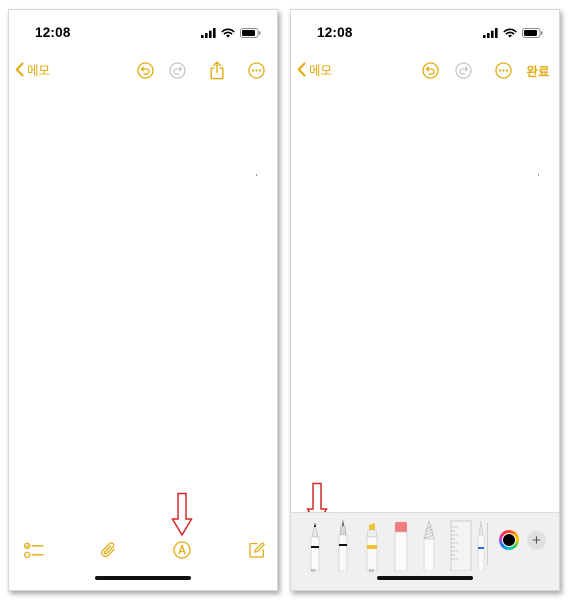 This screenshot has height=600, width=569. I want to click on lasso-tool, so click(429, 546).